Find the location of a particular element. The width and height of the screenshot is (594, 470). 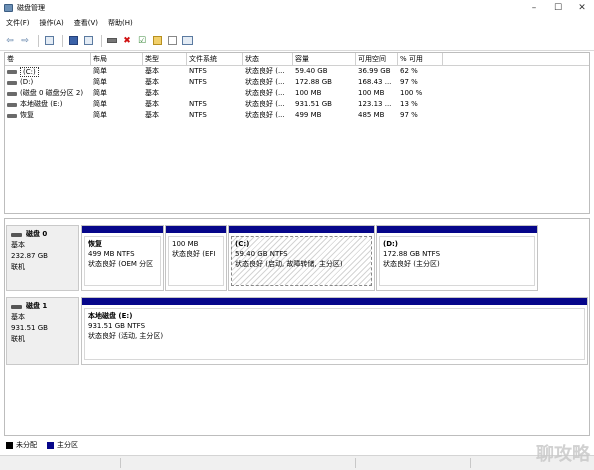

column-header-type: 类型 is located at coordinates (165, 59).